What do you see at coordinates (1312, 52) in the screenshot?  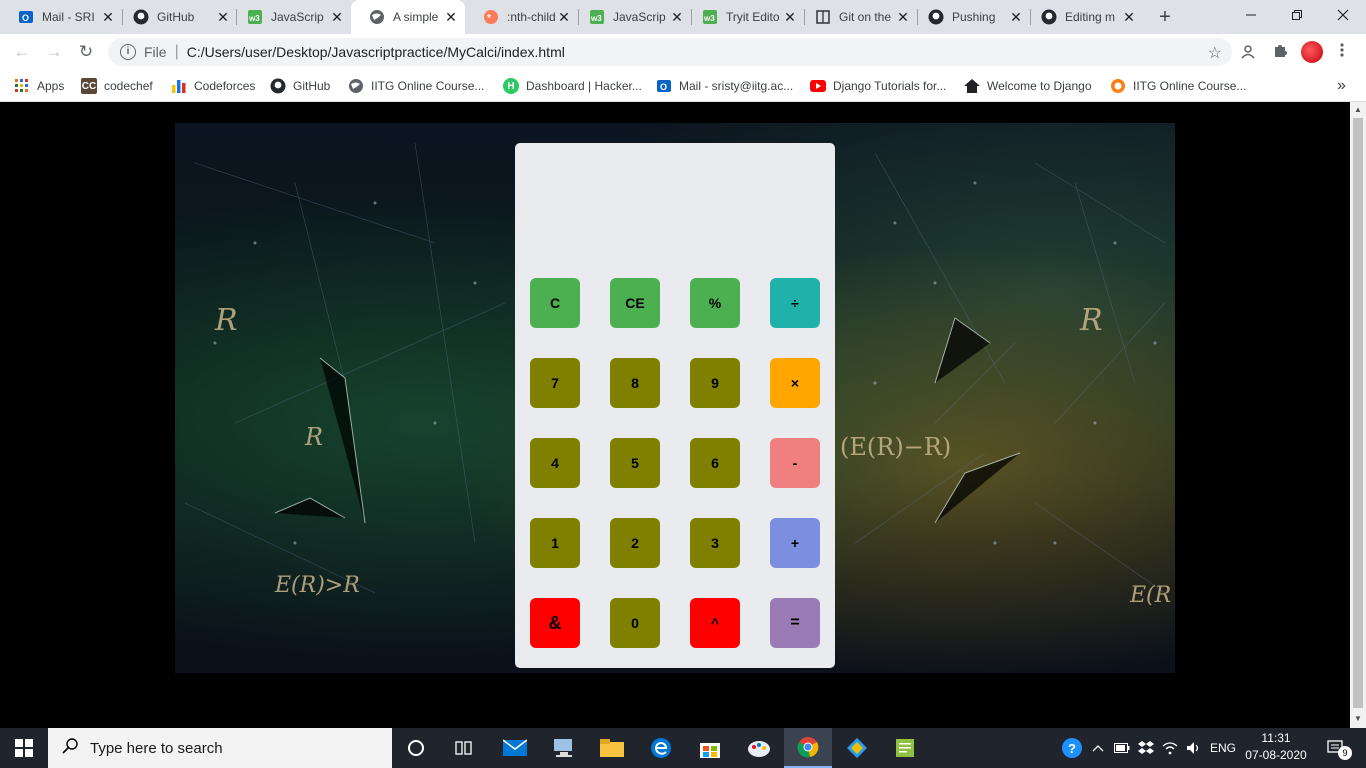 I see `avatar` at bounding box center [1312, 52].